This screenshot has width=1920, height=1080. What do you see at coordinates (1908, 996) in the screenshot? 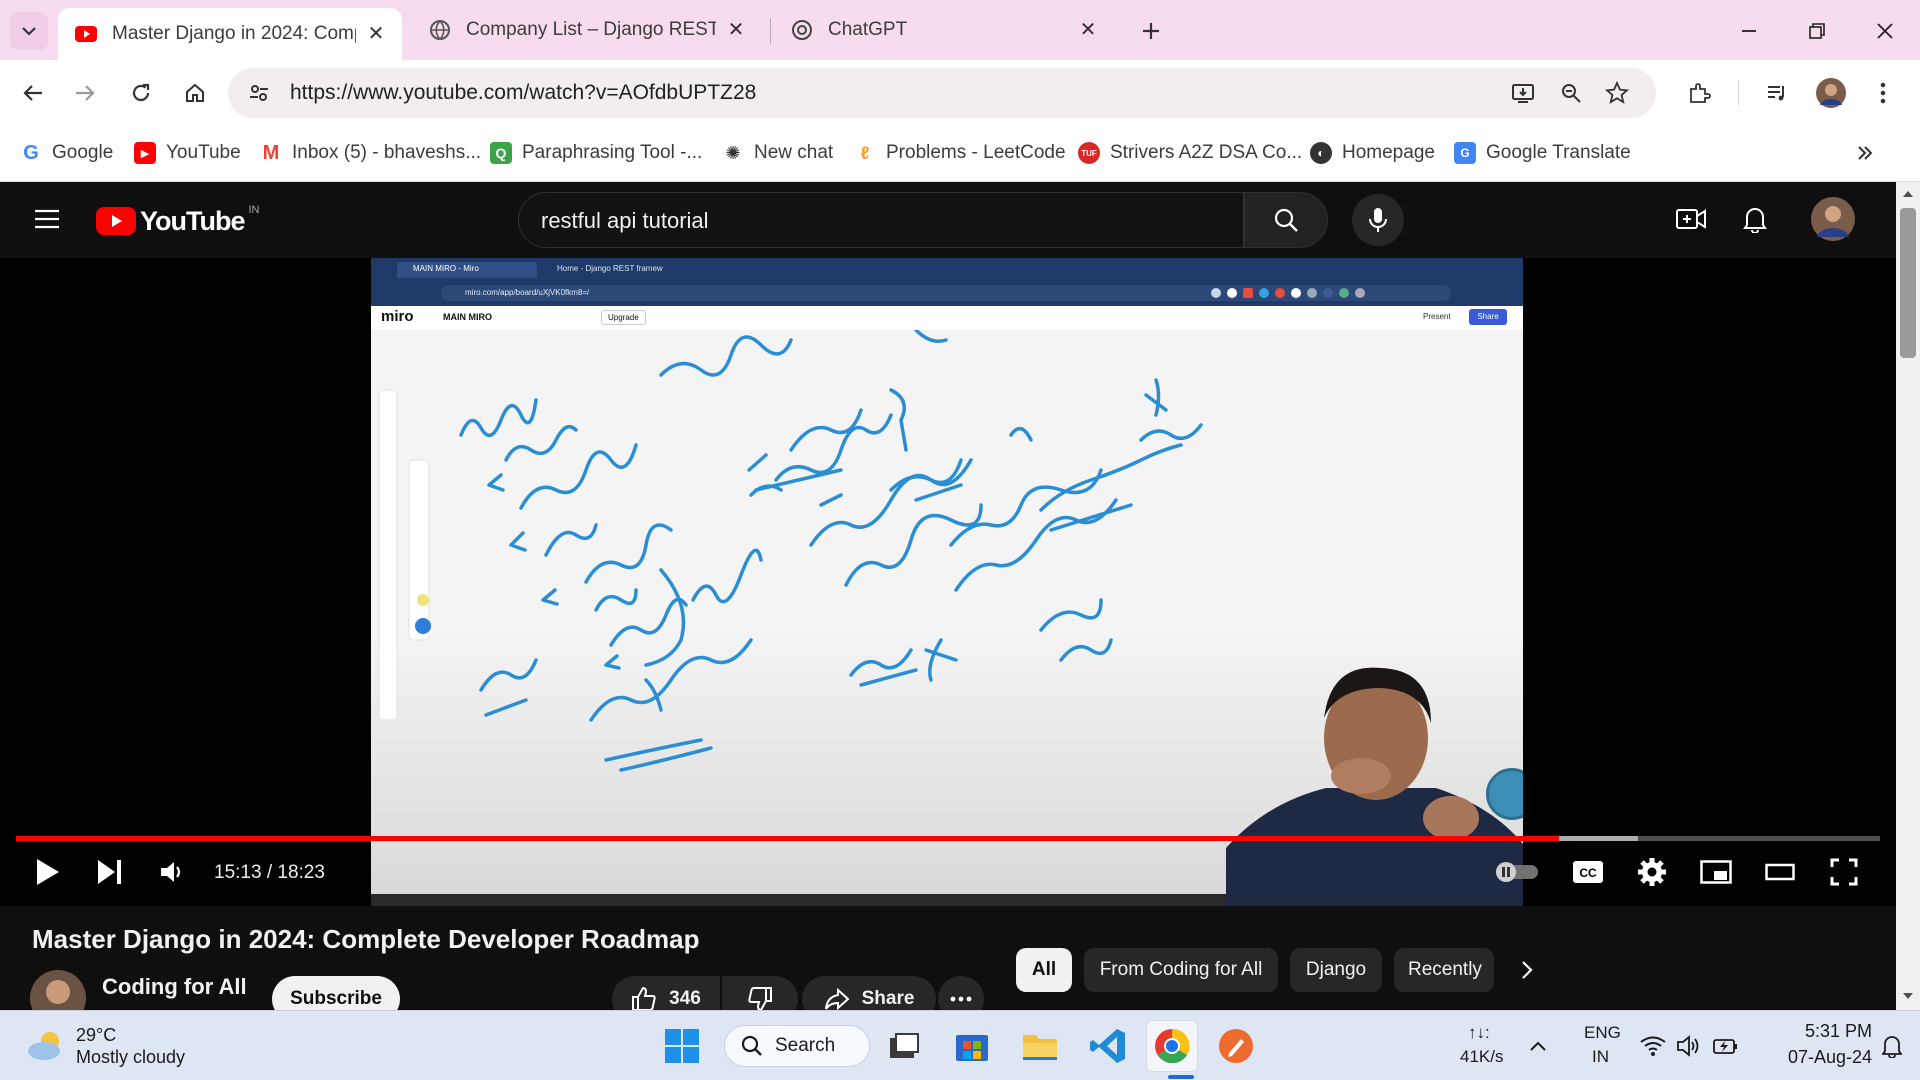
I see `scroll-down-arrow-icon` at bounding box center [1908, 996].